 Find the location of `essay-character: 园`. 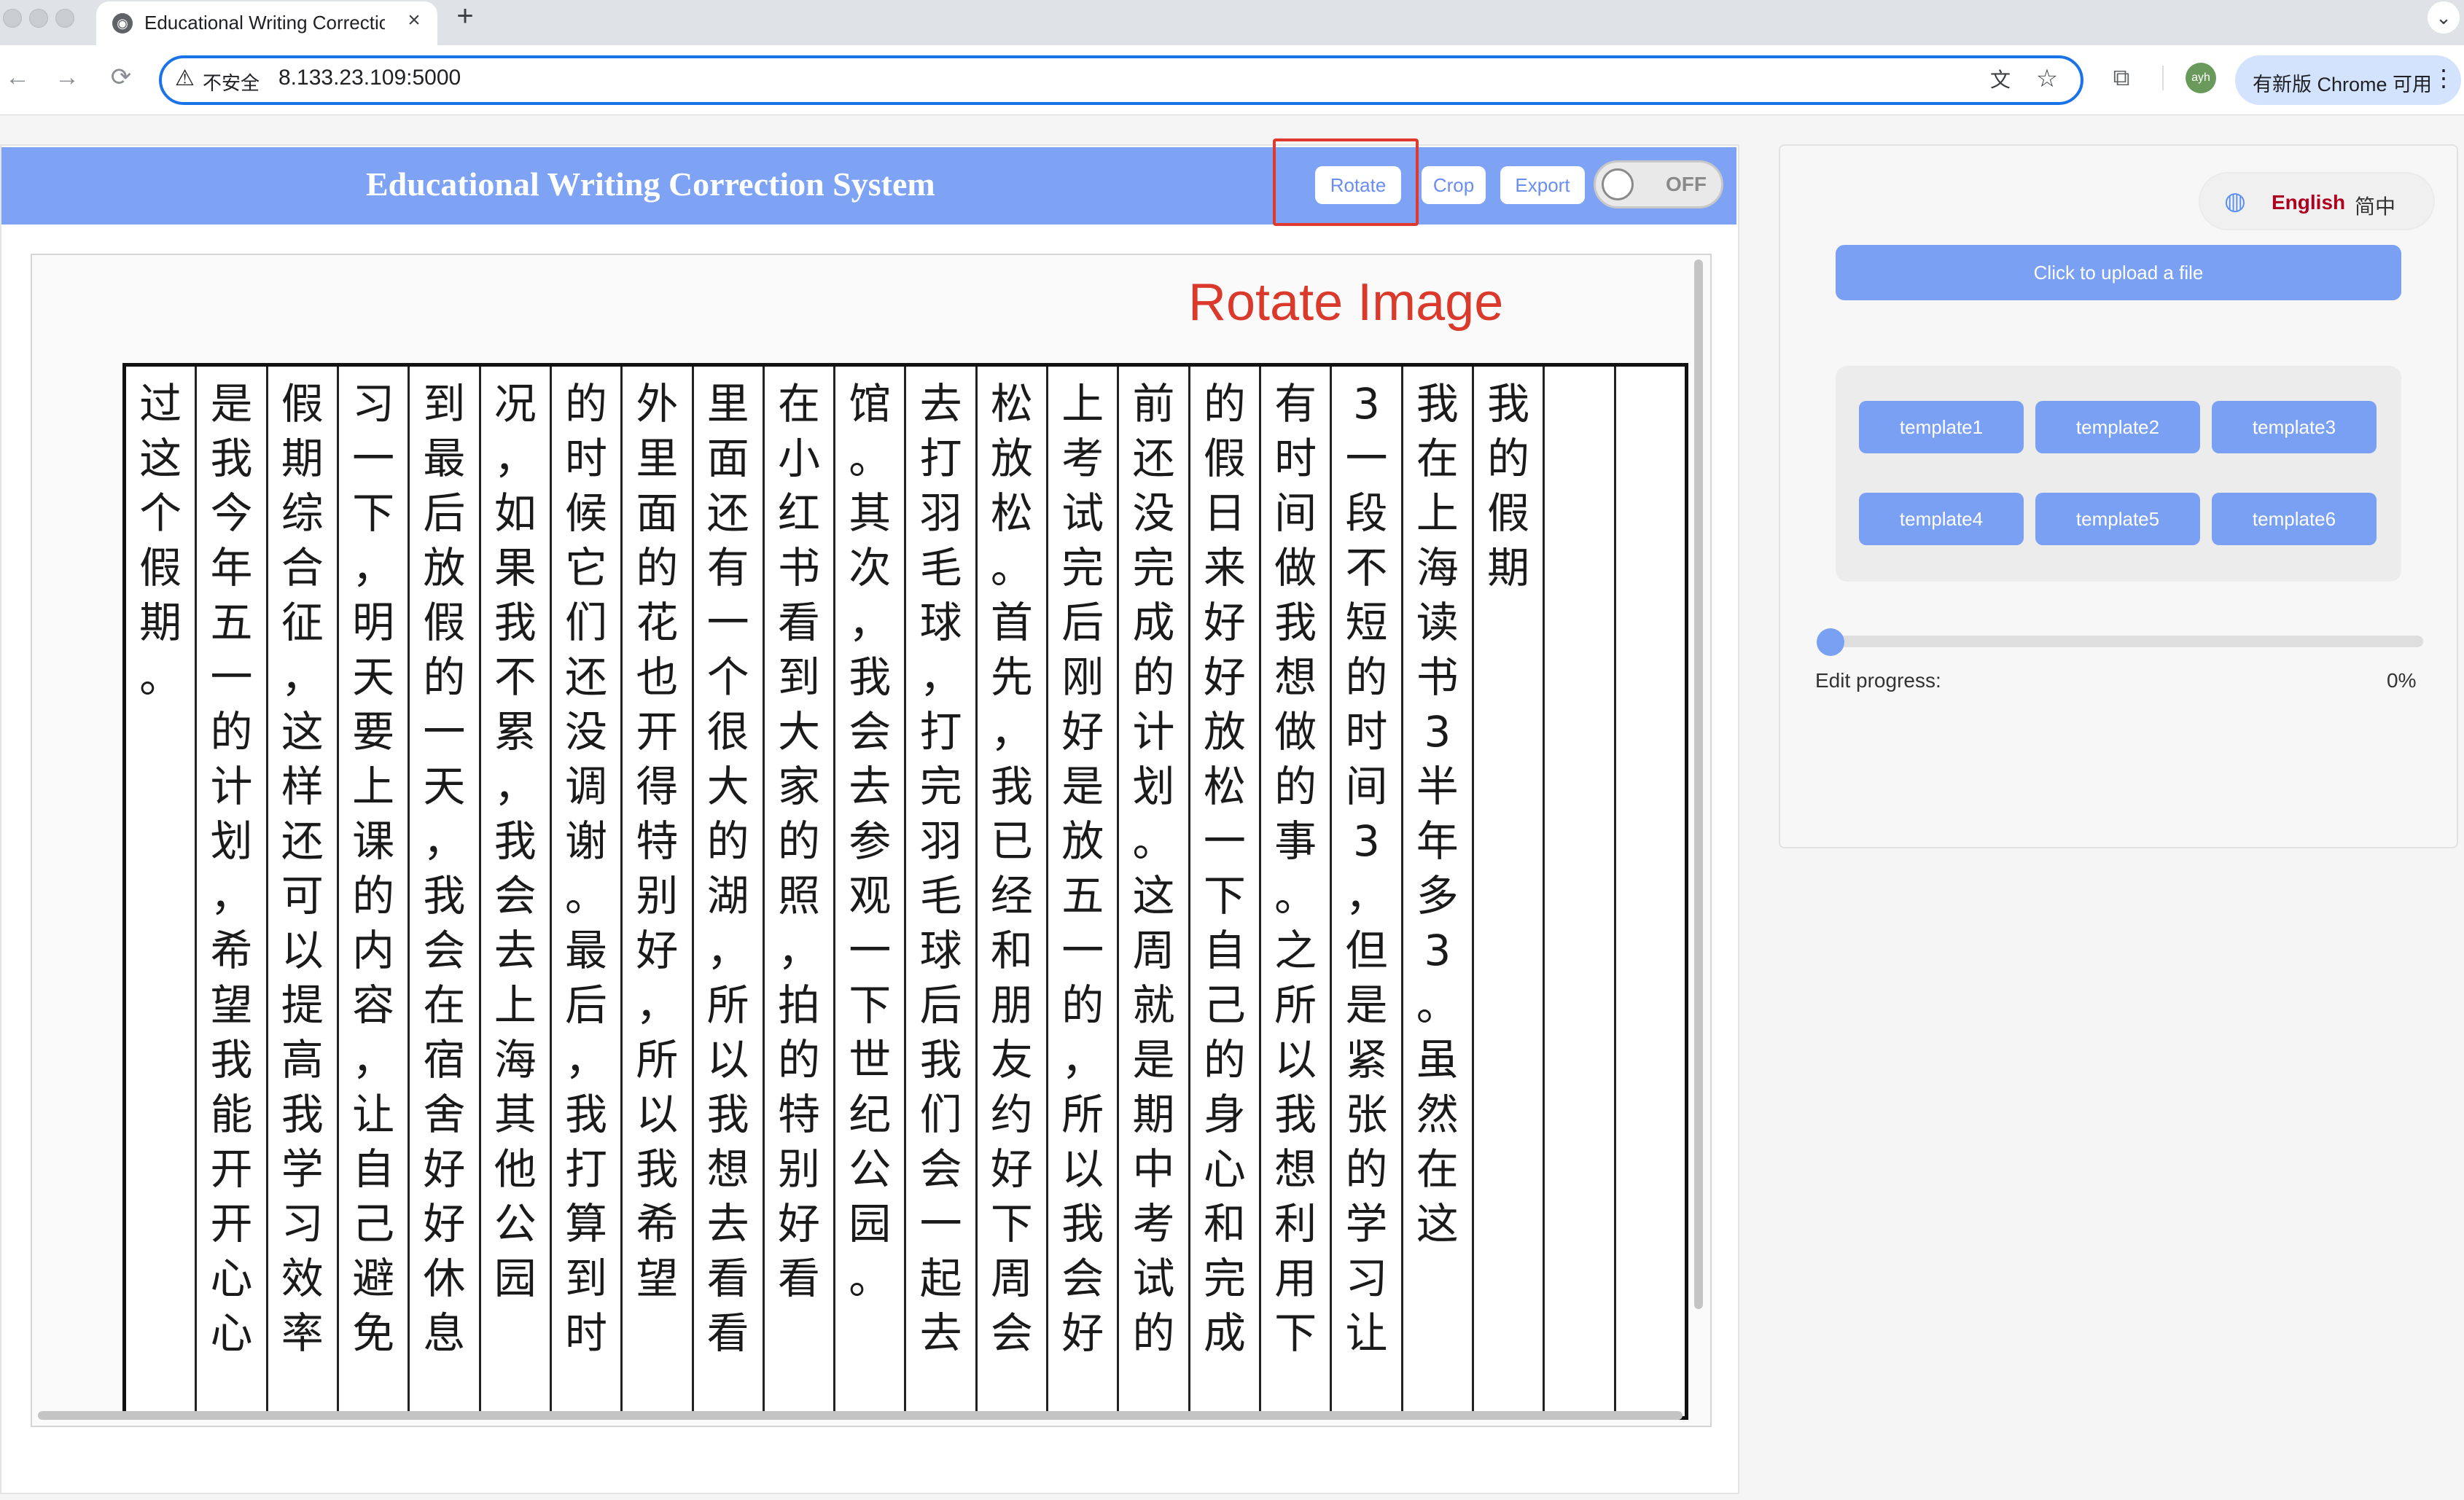

essay-character: 园 is located at coordinates (515, 1278).